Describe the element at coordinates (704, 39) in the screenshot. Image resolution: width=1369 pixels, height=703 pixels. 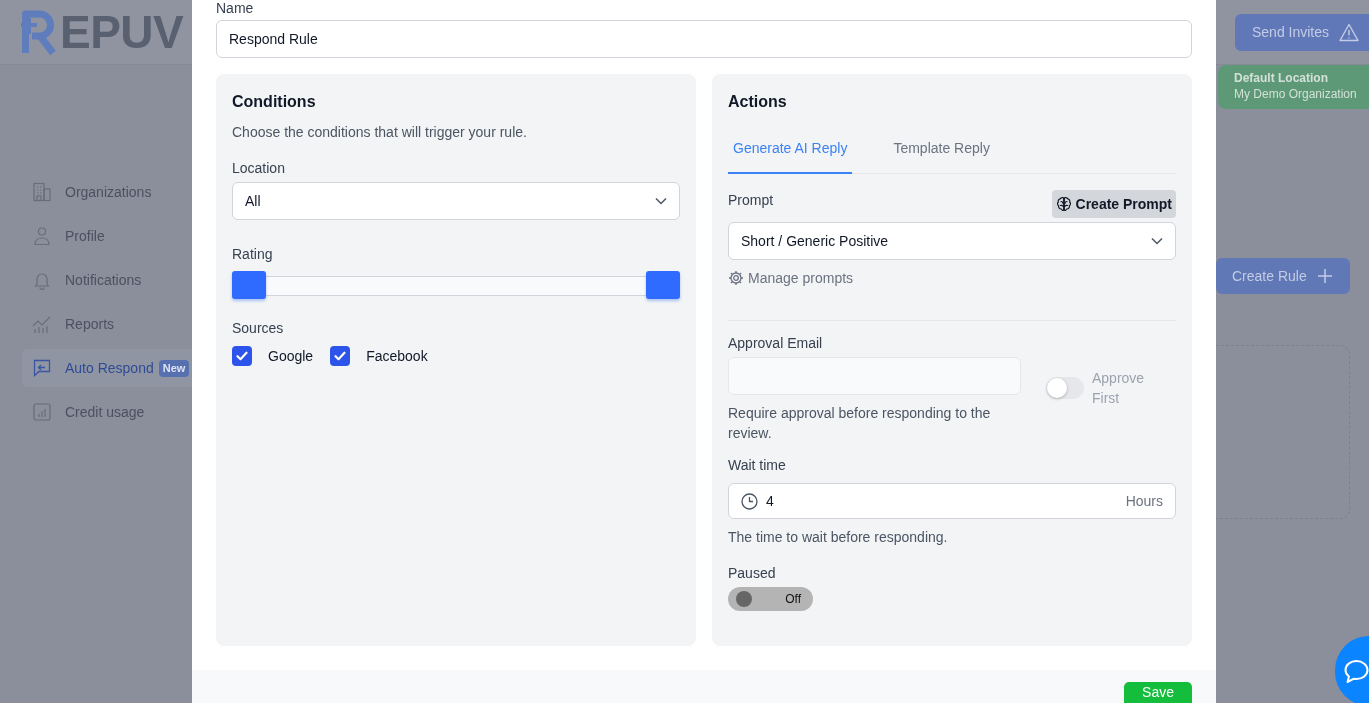
I see `name-input: Respond Rule` at that location.